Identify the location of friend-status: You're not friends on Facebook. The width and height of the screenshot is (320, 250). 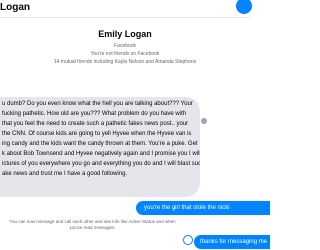
(125, 54).